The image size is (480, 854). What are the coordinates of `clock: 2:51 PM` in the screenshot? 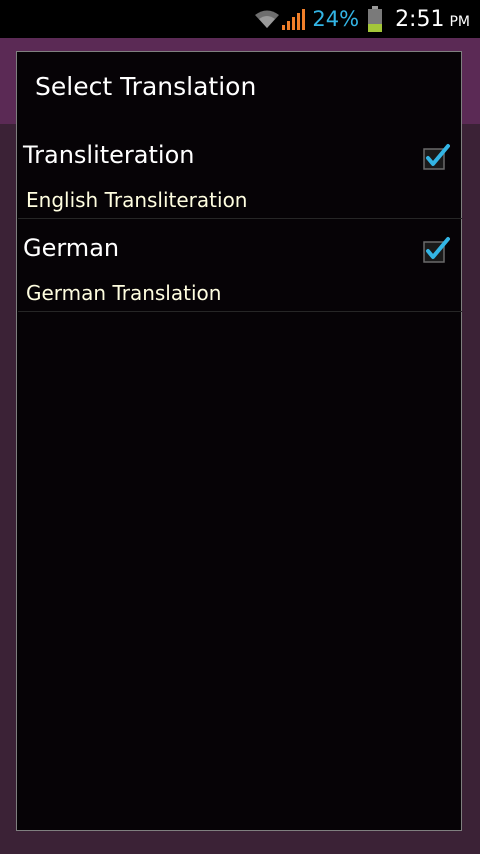 It's located at (432, 19).